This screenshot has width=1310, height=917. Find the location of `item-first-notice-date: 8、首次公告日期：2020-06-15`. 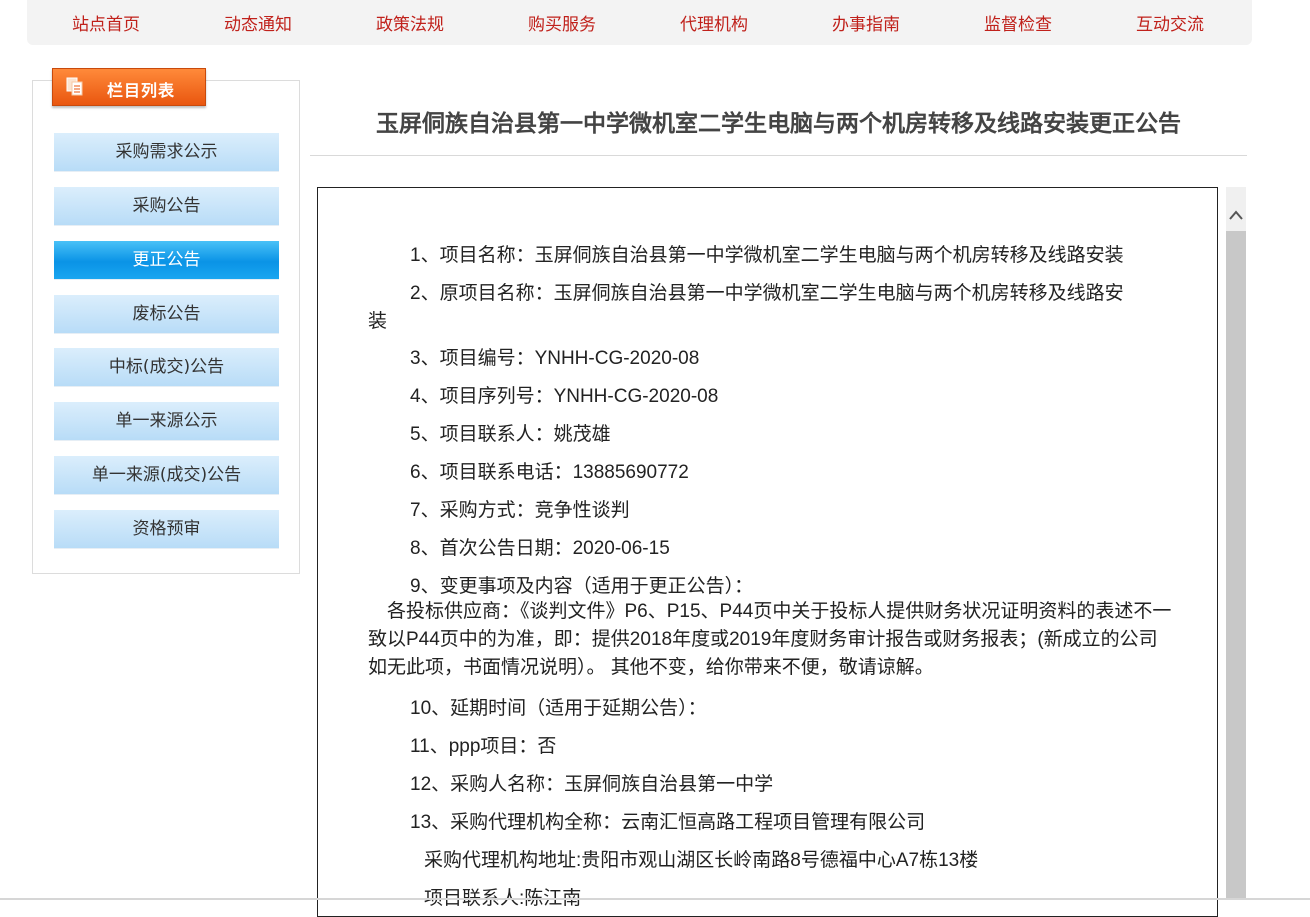

item-first-notice-date: 8、首次公告日期：2020-06-15 is located at coordinates (540, 548).